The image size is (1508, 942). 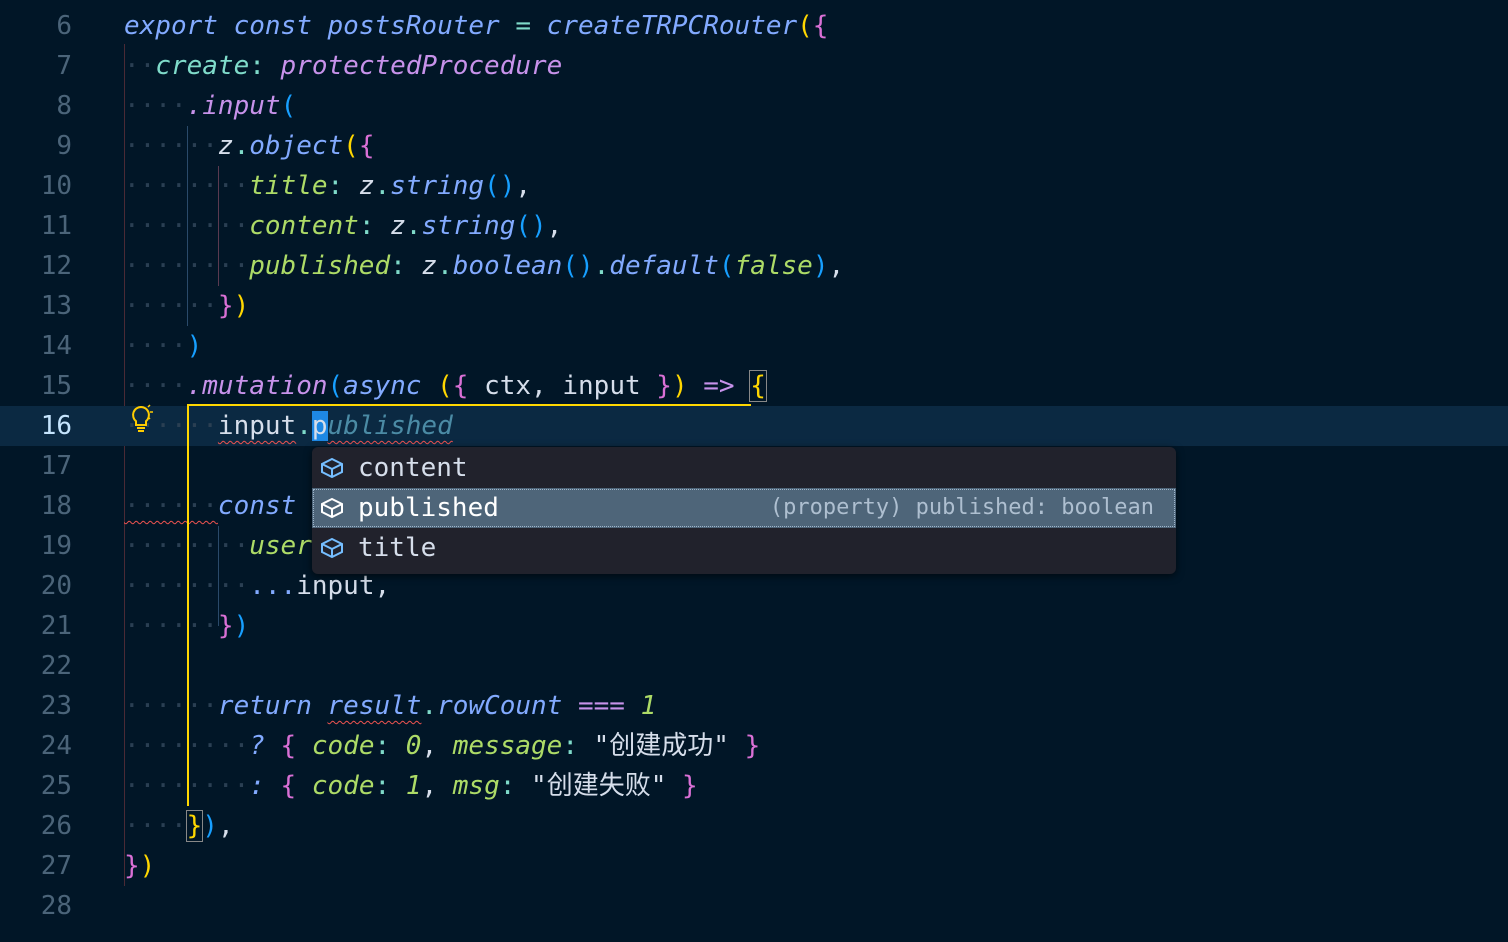 What do you see at coordinates (754, 186) in the screenshot?
I see `code-line: 10 ········title: z.string(),` at bounding box center [754, 186].